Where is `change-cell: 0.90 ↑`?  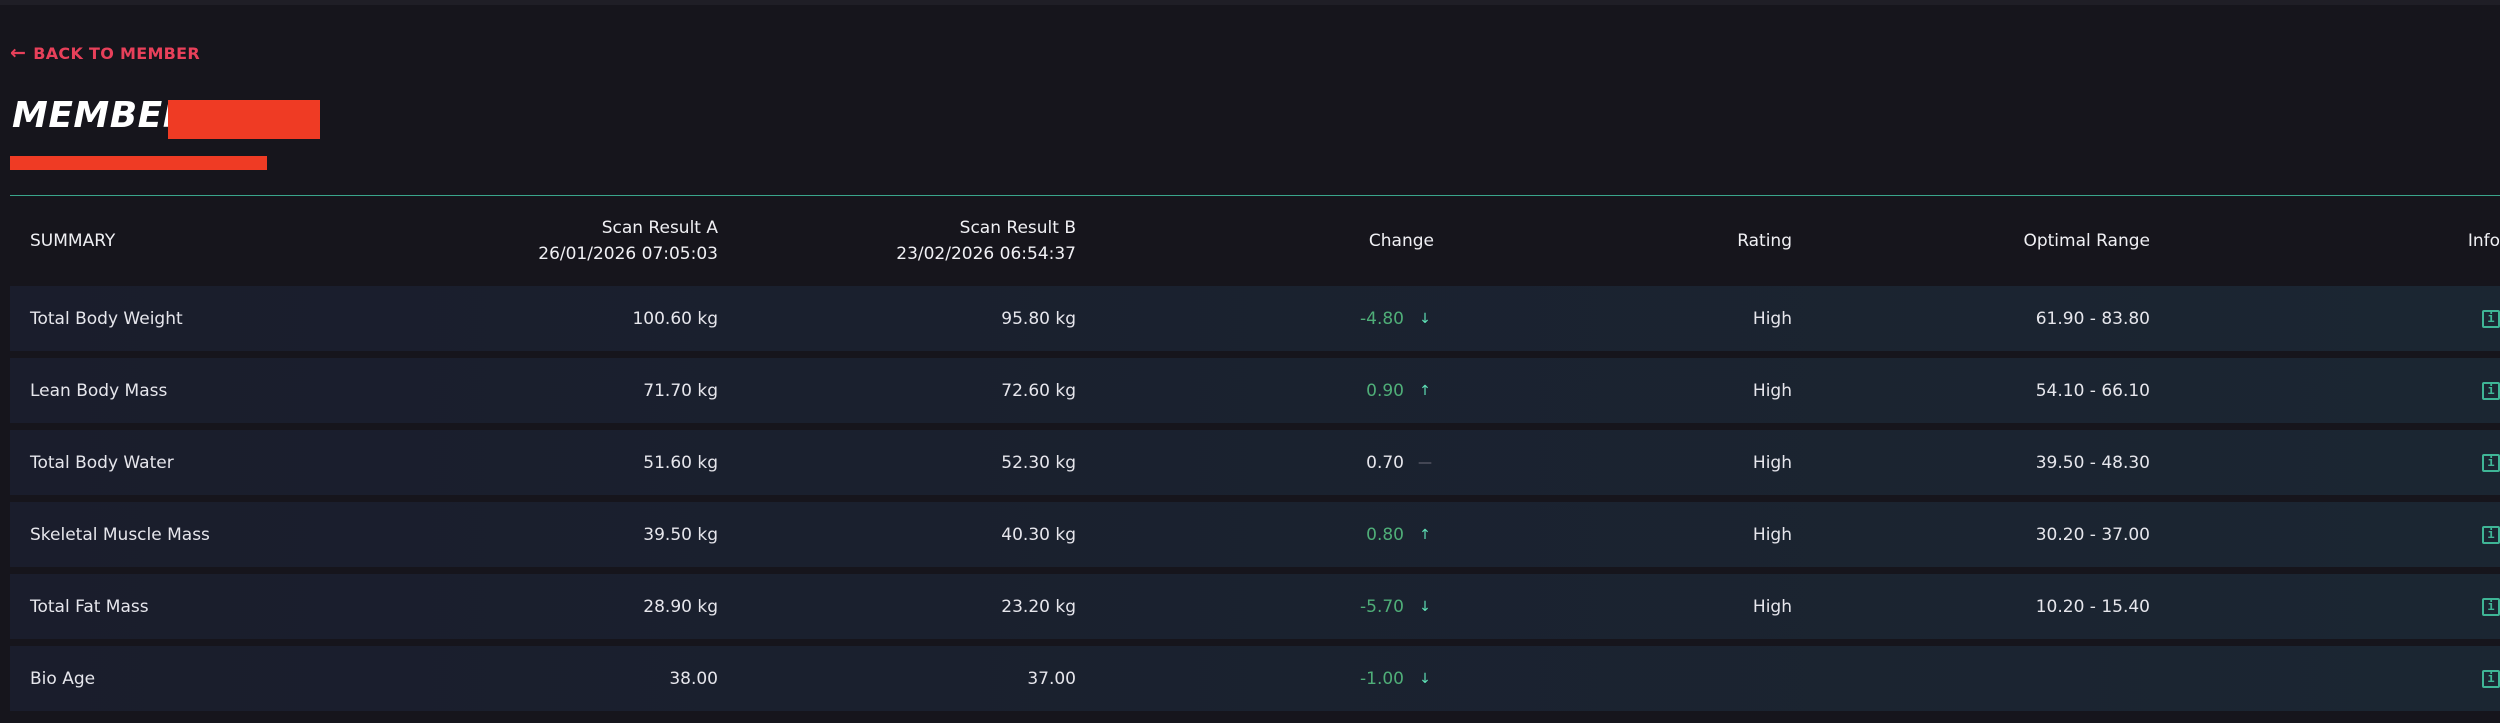 change-cell: 0.90 ↑ is located at coordinates (1400, 390).